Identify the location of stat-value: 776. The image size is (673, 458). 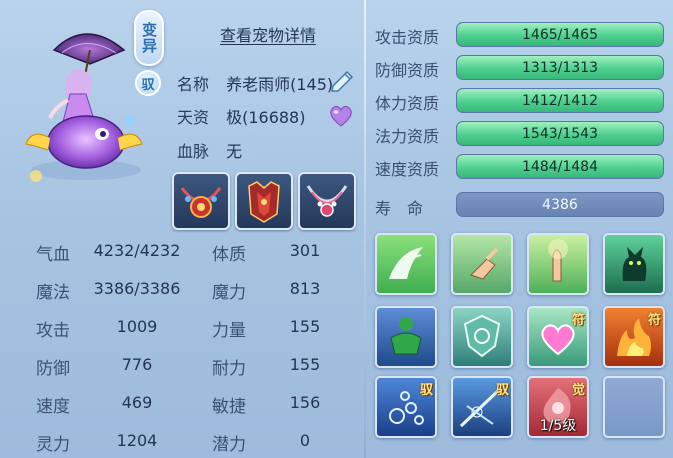
(137, 364).